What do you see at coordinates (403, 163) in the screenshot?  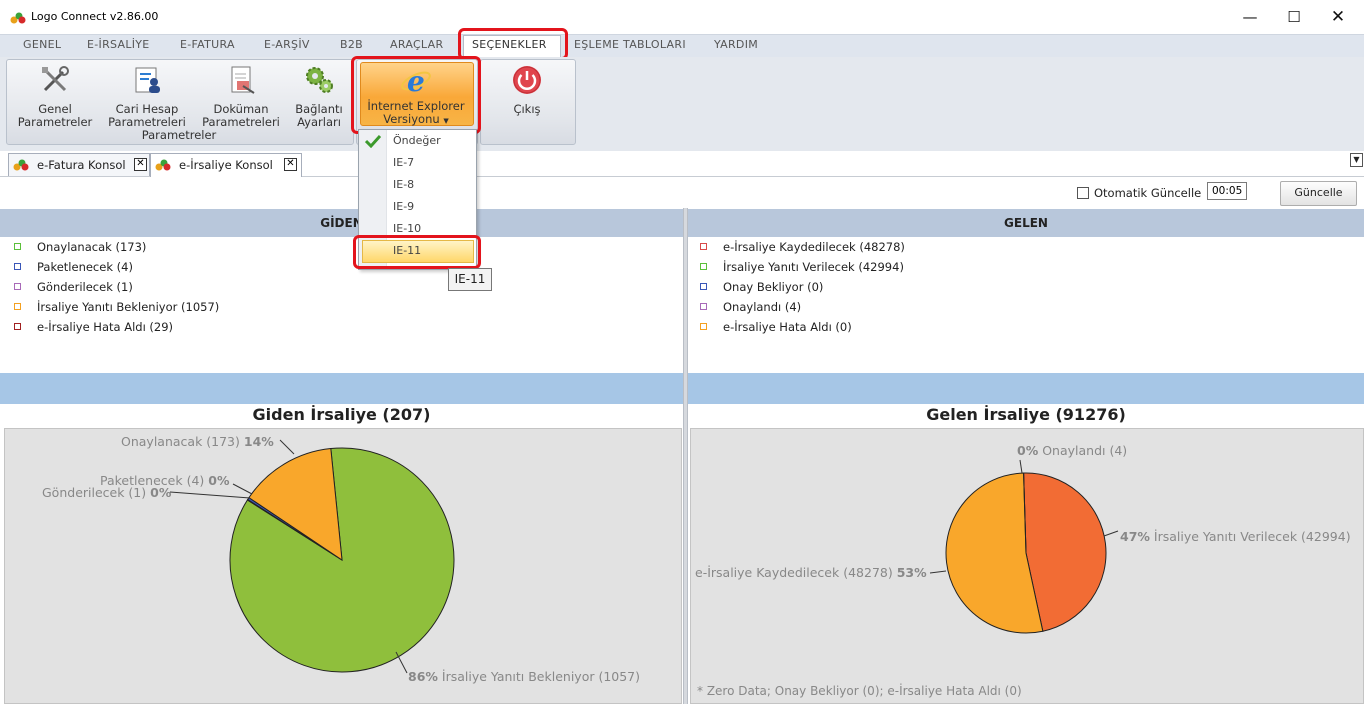 I see `dropdown-item-ie7: IE-7` at bounding box center [403, 163].